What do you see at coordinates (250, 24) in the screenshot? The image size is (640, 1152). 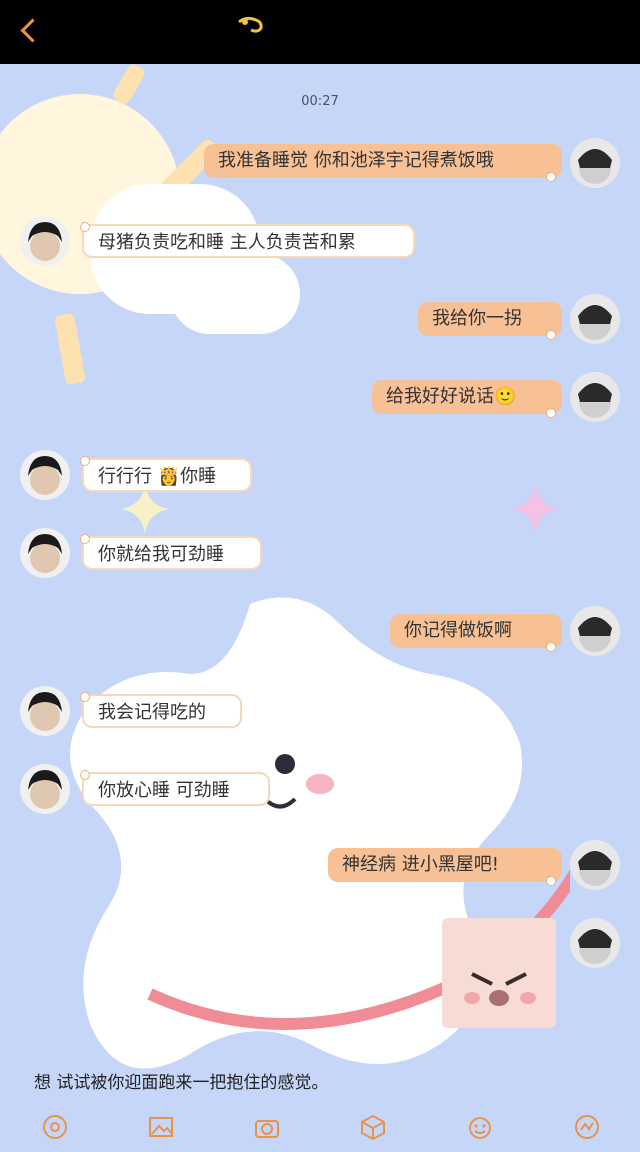 I see `title-doodle-icon` at bounding box center [250, 24].